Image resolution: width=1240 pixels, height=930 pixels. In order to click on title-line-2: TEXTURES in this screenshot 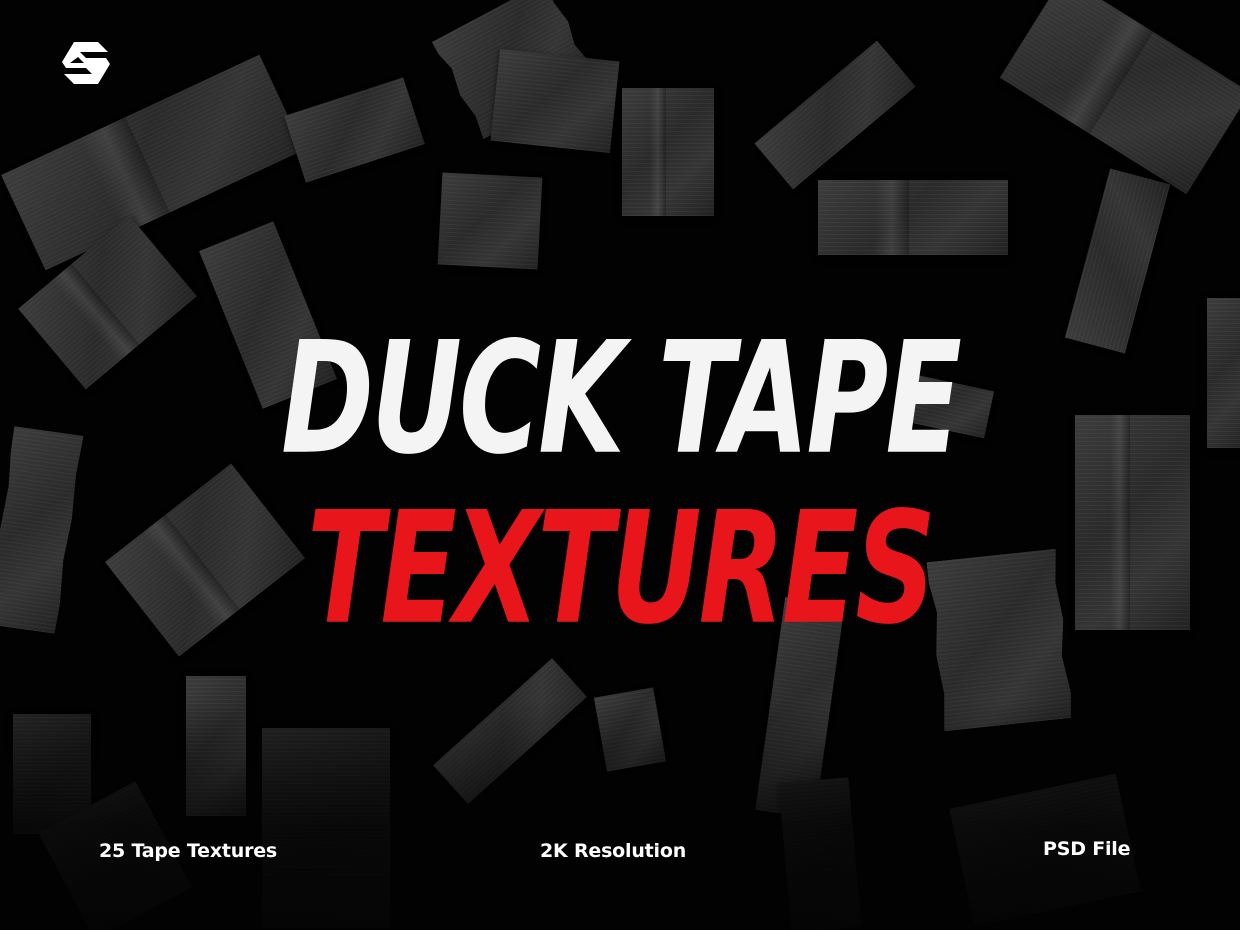, I will do `click(621, 569)`.